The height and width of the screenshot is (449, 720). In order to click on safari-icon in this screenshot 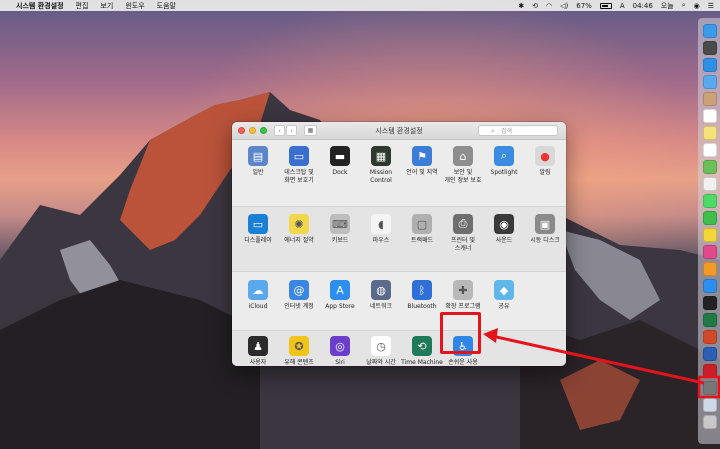, I will do `click(710, 65)`.